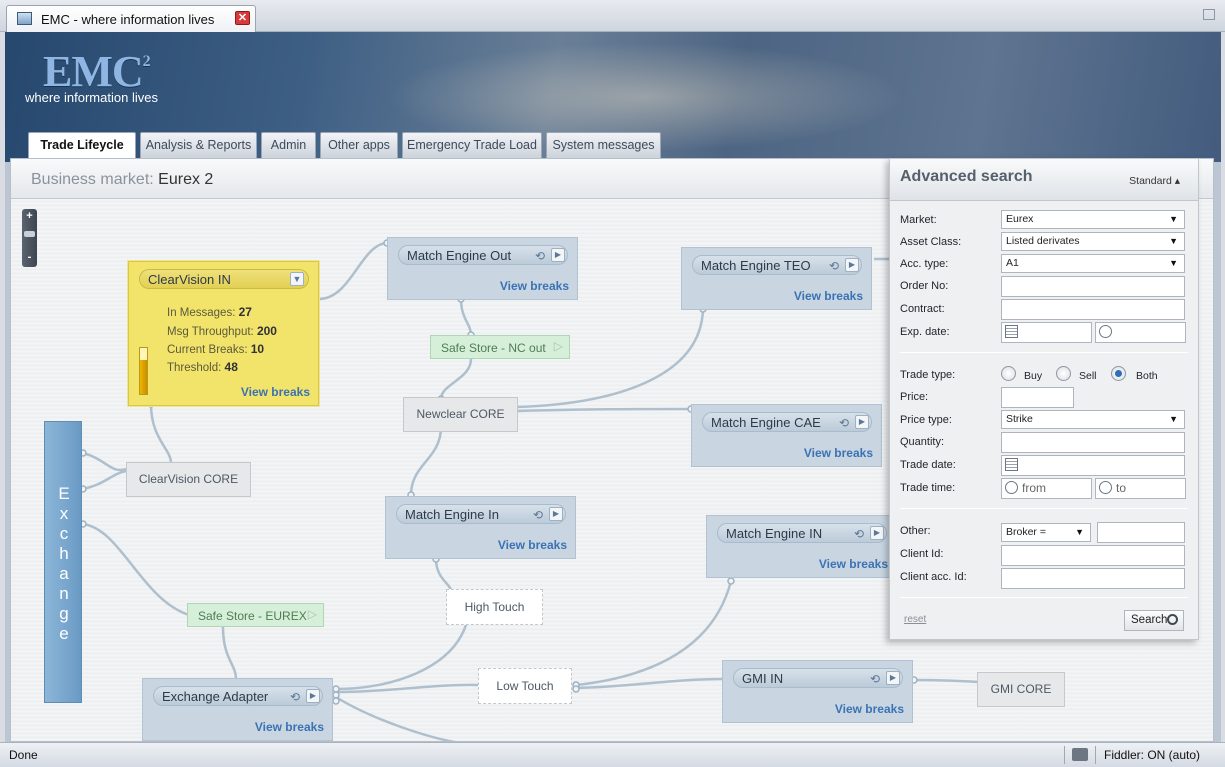 This screenshot has width=1225, height=767. I want to click on newclear-core-node: Newclear CORE, so click(460, 414).